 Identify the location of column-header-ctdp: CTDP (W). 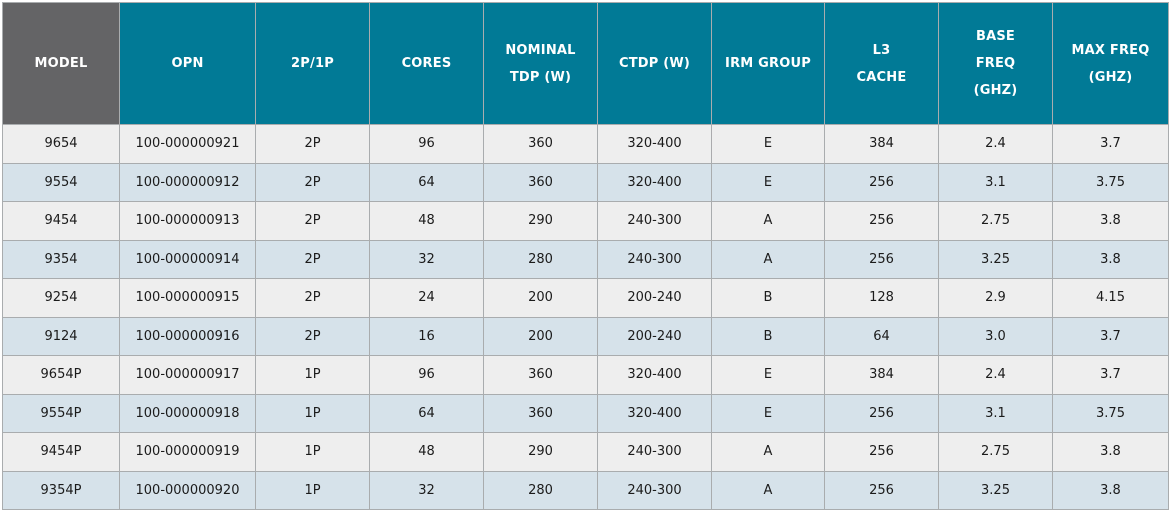
(654, 63).